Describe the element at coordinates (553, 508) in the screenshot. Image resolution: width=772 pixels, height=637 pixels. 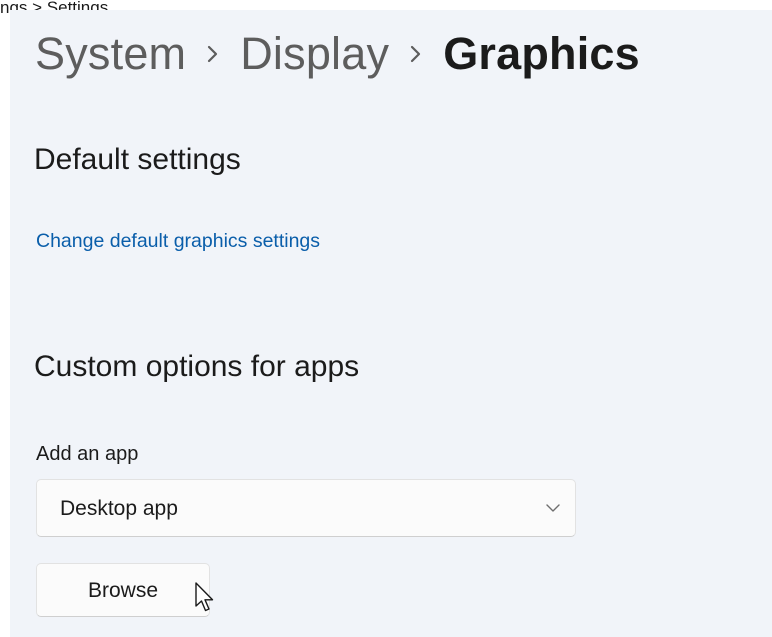
I see `chevron-down-icon` at that location.